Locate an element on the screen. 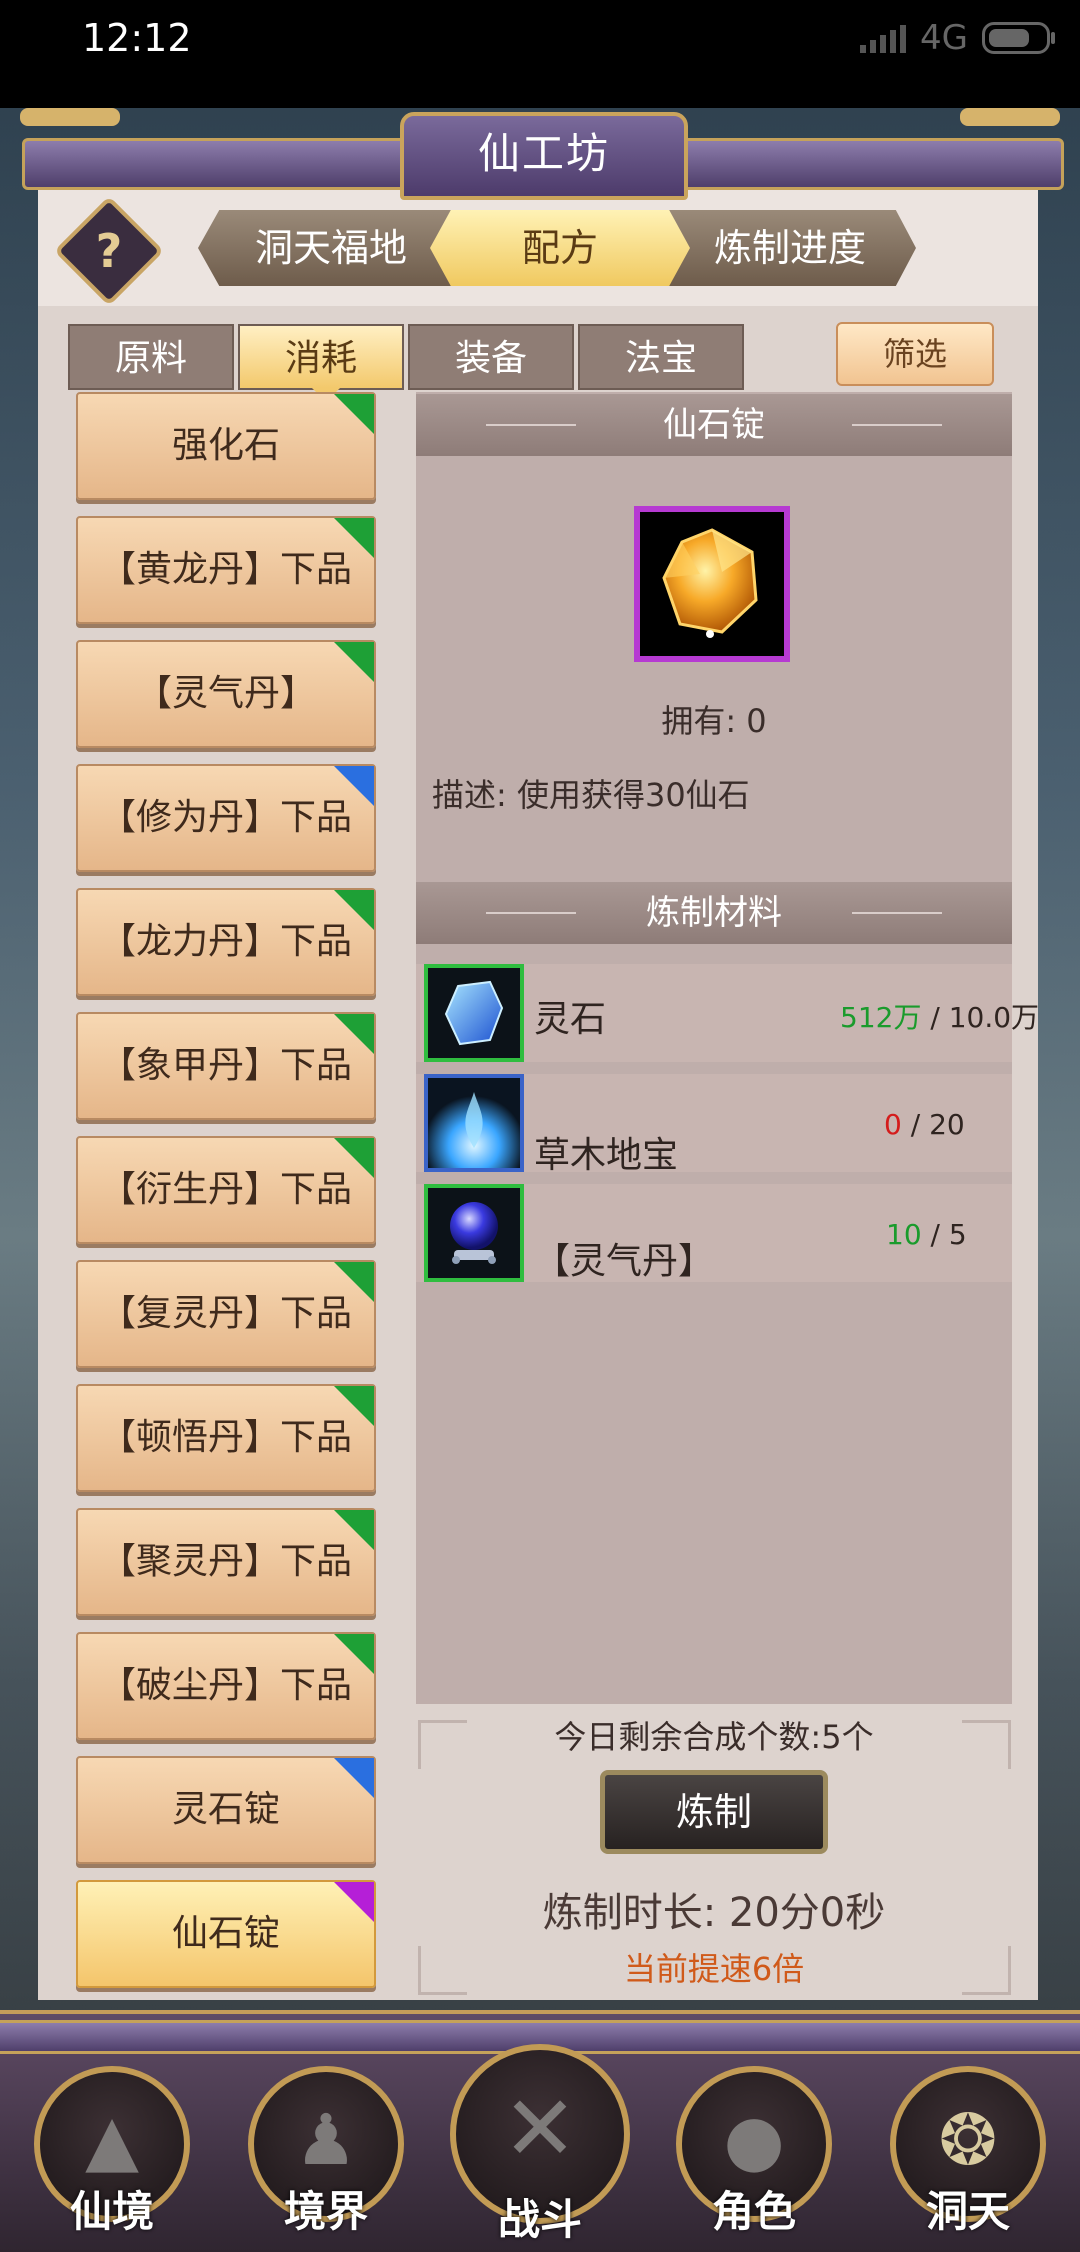 This screenshot has height=2252, width=1080. nav-label: 角色 is located at coordinates (753, 2211).